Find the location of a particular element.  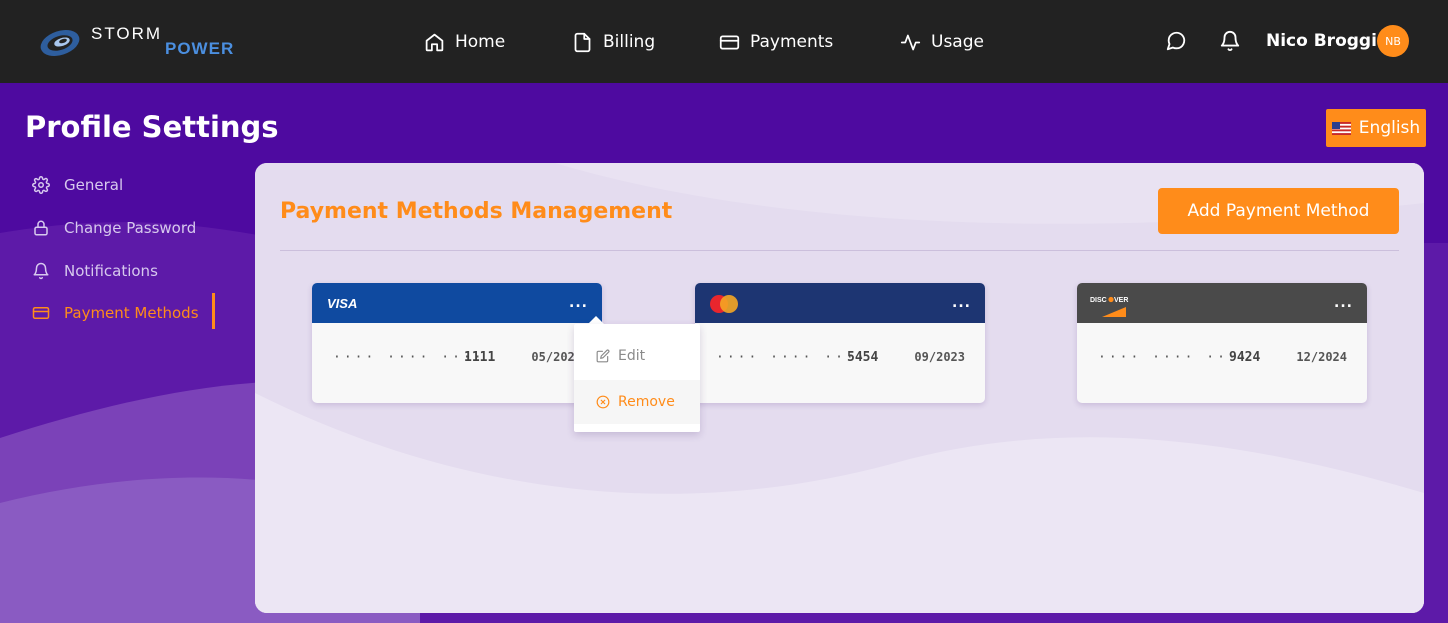

card-body: ···· ···· ···· 9424 12/2024 is located at coordinates (1222, 363).